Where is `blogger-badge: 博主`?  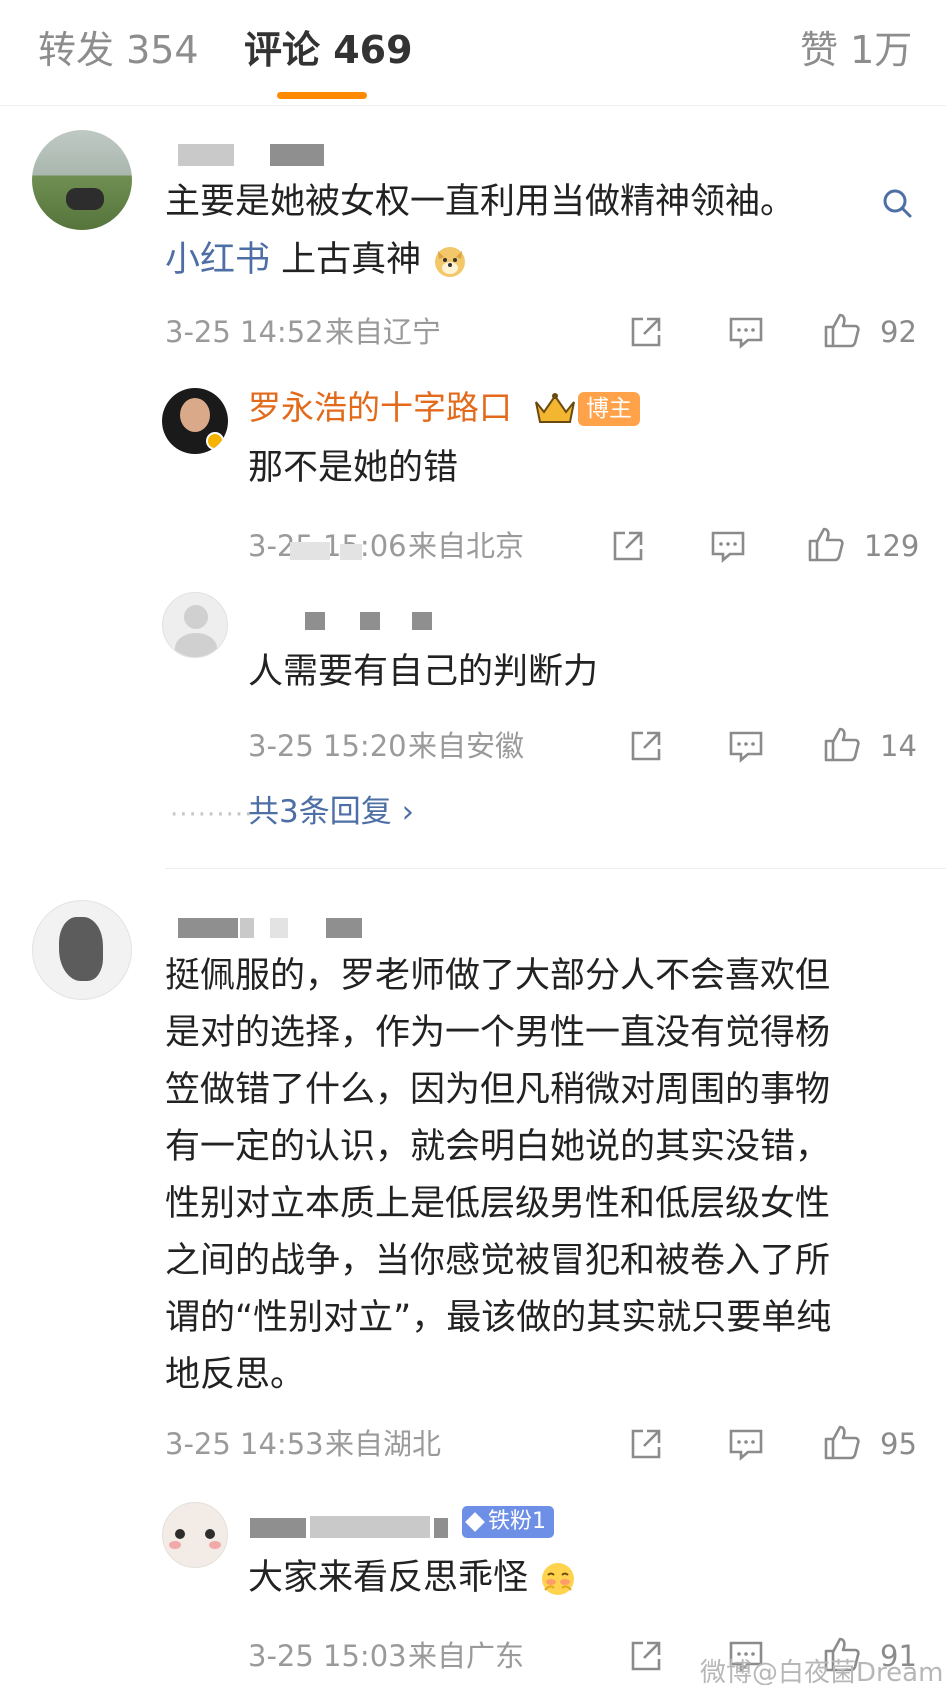 blogger-badge: 博主 is located at coordinates (609, 409).